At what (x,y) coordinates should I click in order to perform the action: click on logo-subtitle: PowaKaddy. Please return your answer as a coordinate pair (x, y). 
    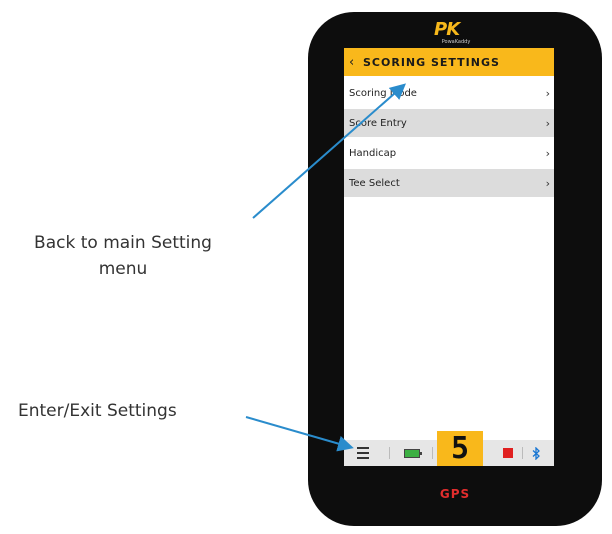
    Looking at the image, I should click on (456, 42).